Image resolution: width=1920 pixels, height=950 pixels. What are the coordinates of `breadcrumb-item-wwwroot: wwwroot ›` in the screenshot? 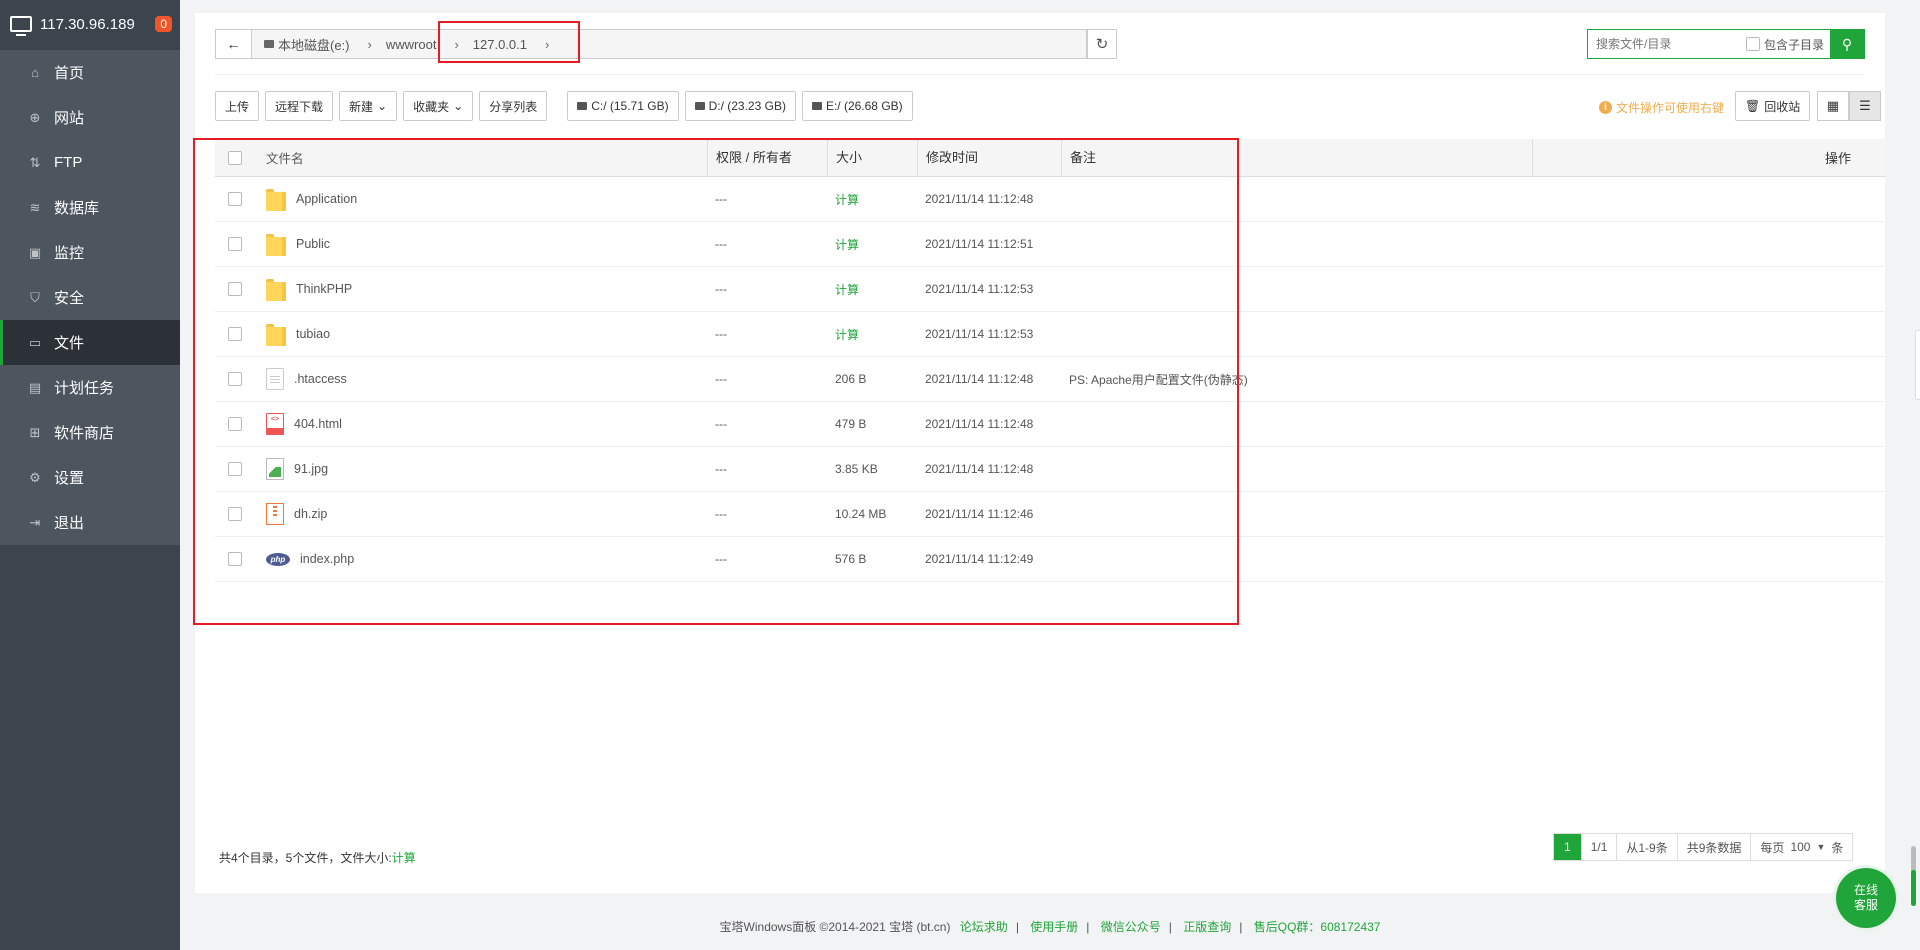 It's located at (423, 44).